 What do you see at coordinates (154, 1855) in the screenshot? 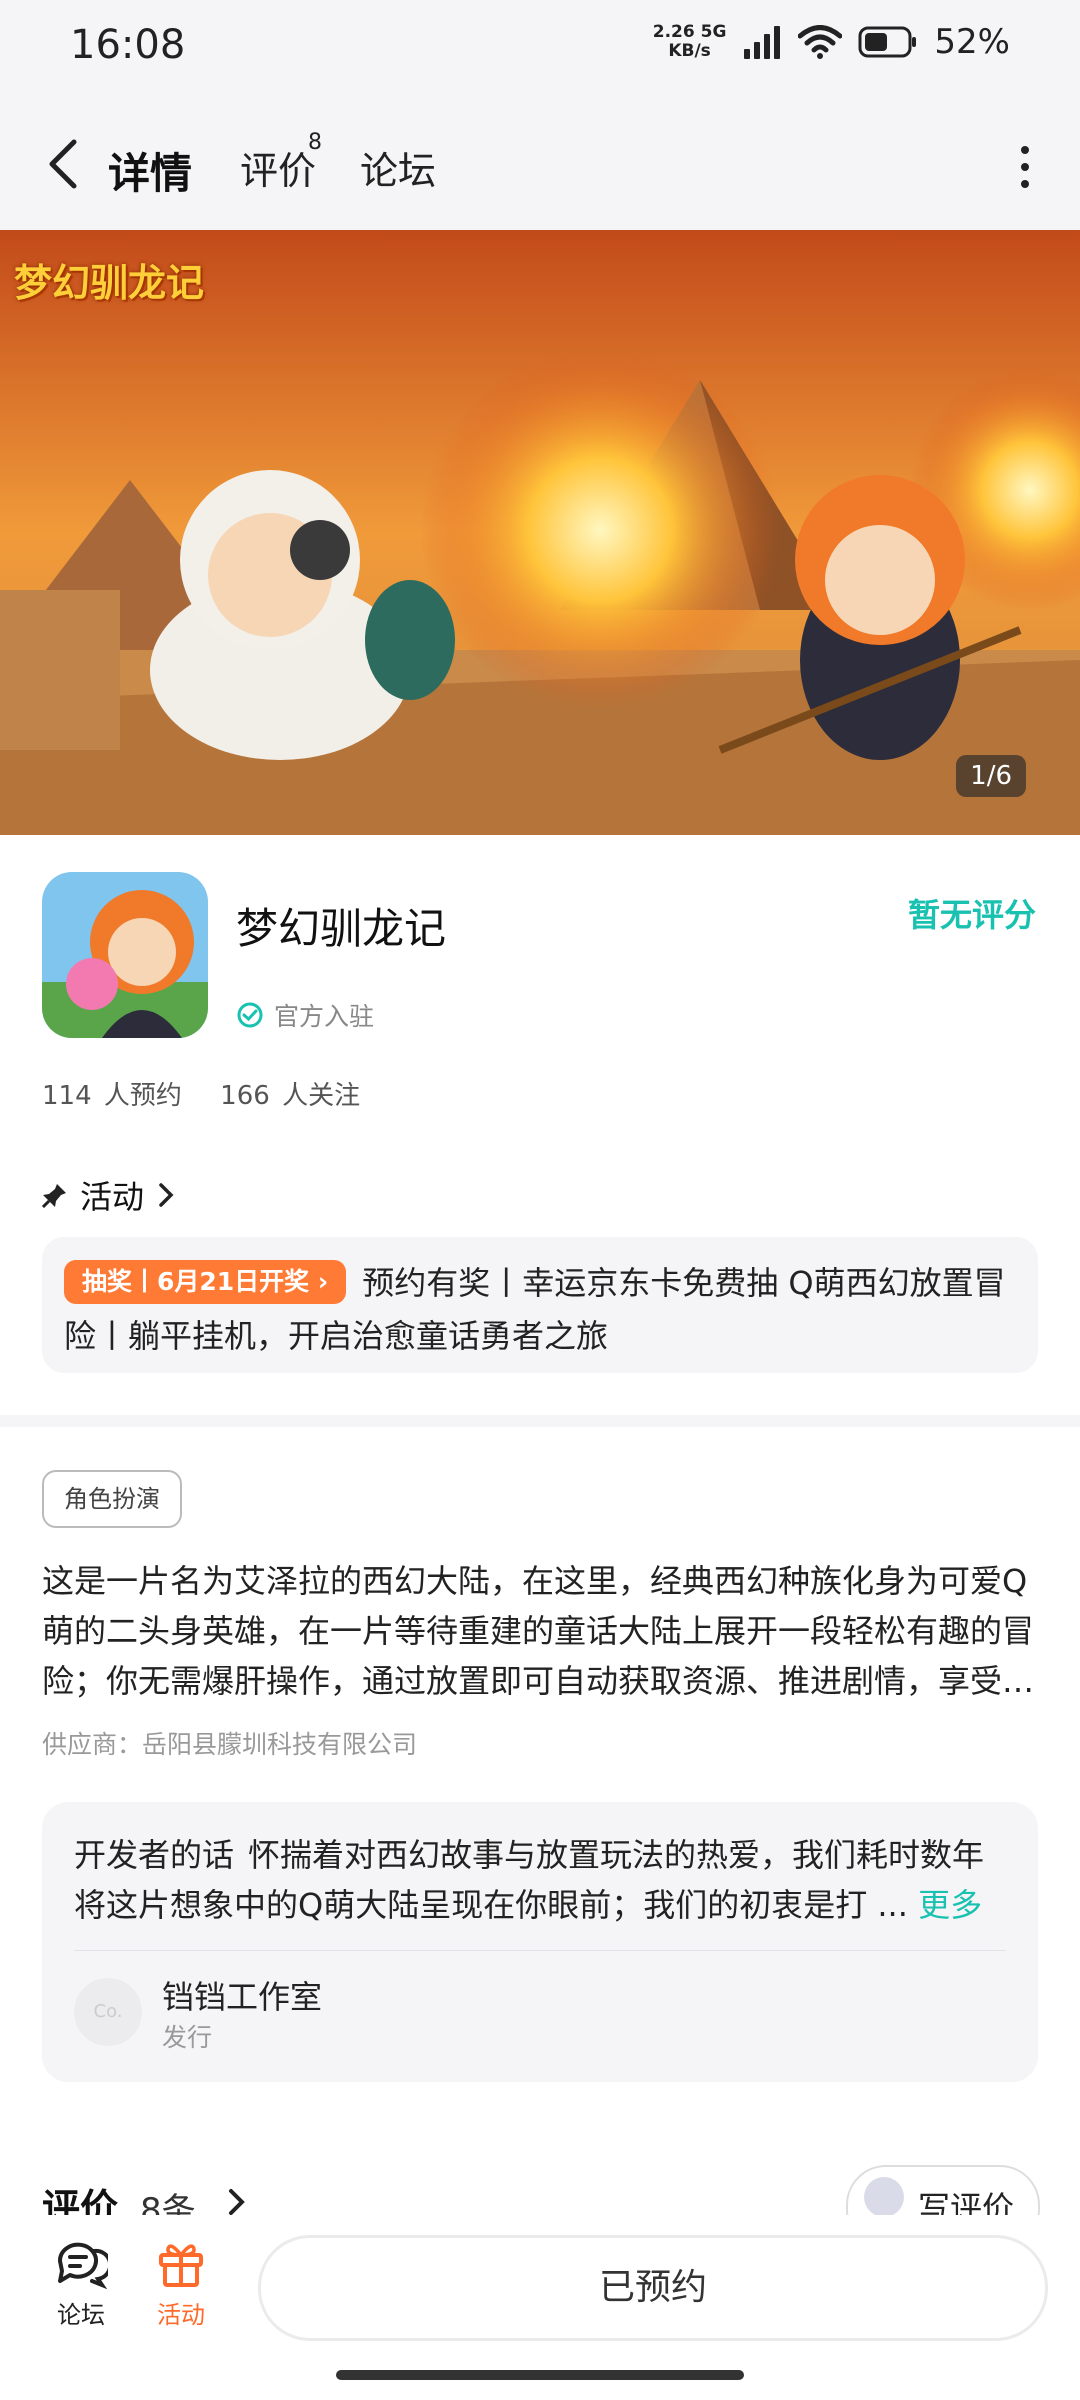
I see `developer-label: 开发者的话` at bounding box center [154, 1855].